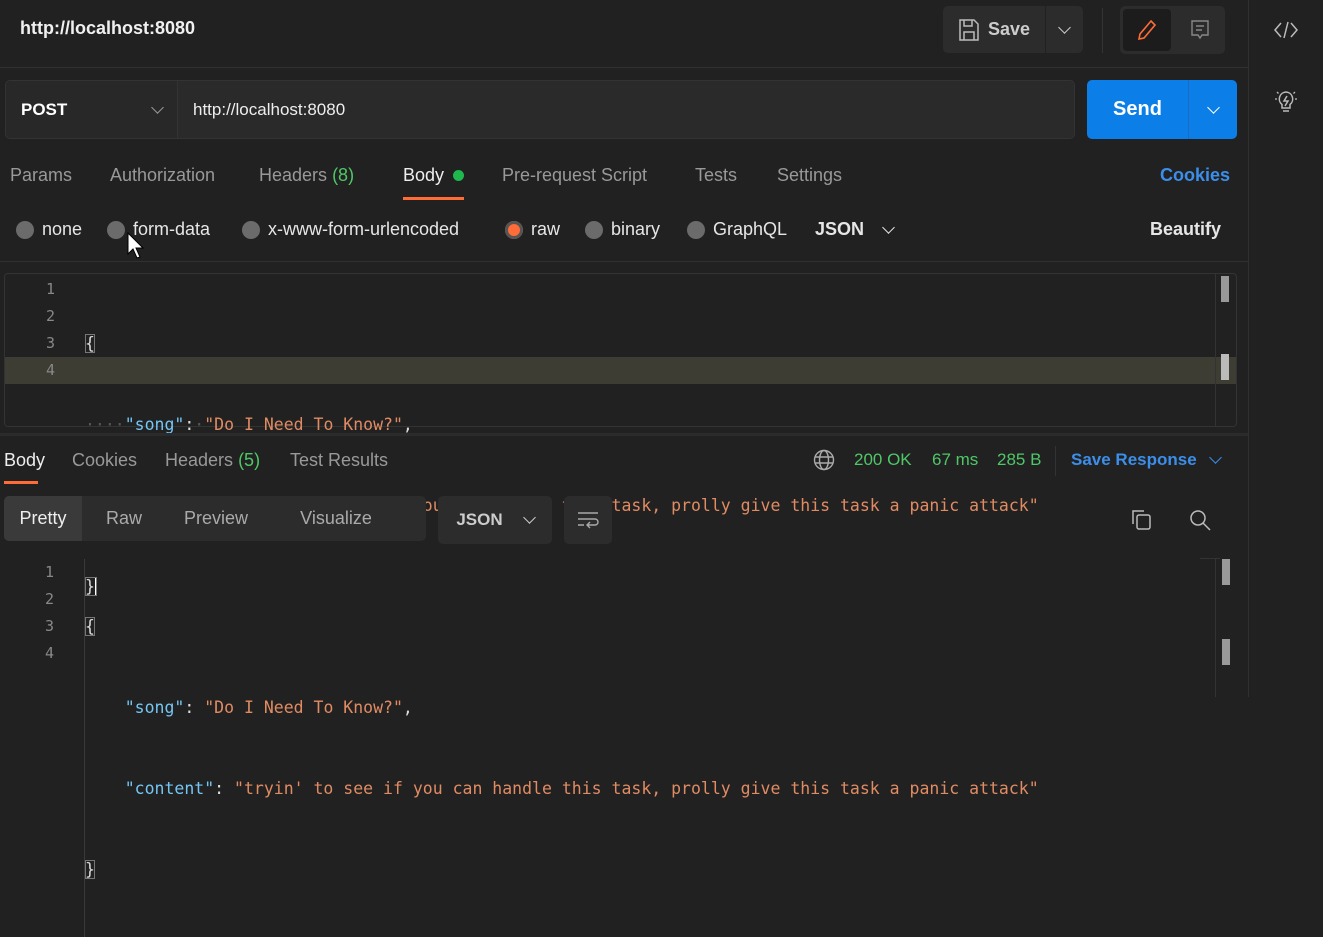 Image resolution: width=1323 pixels, height=937 pixels. Describe the element at coordinates (104, 460) in the screenshot. I see `response-tab-cookies: Cookies` at that location.